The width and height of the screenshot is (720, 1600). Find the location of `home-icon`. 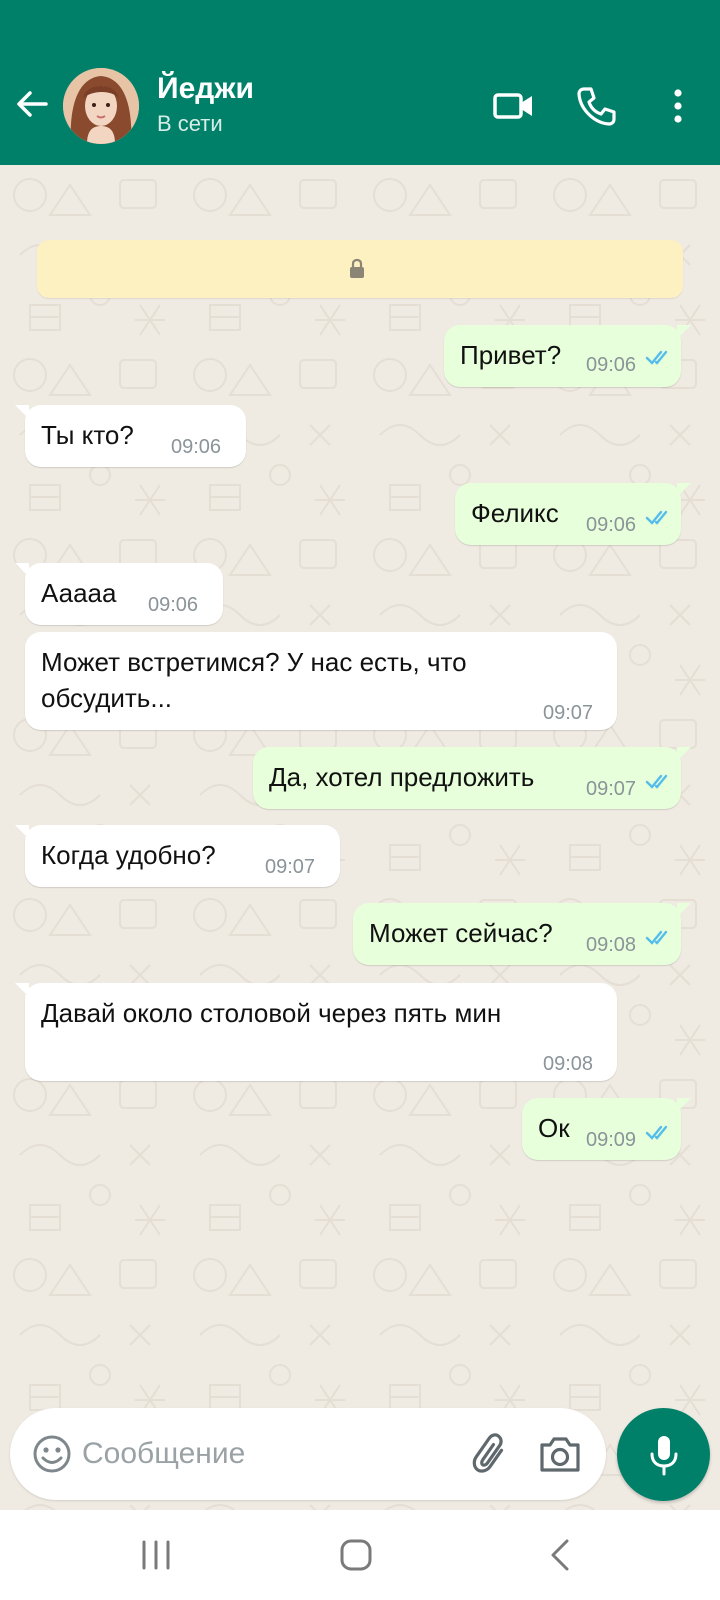

home-icon is located at coordinates (356, 1555).